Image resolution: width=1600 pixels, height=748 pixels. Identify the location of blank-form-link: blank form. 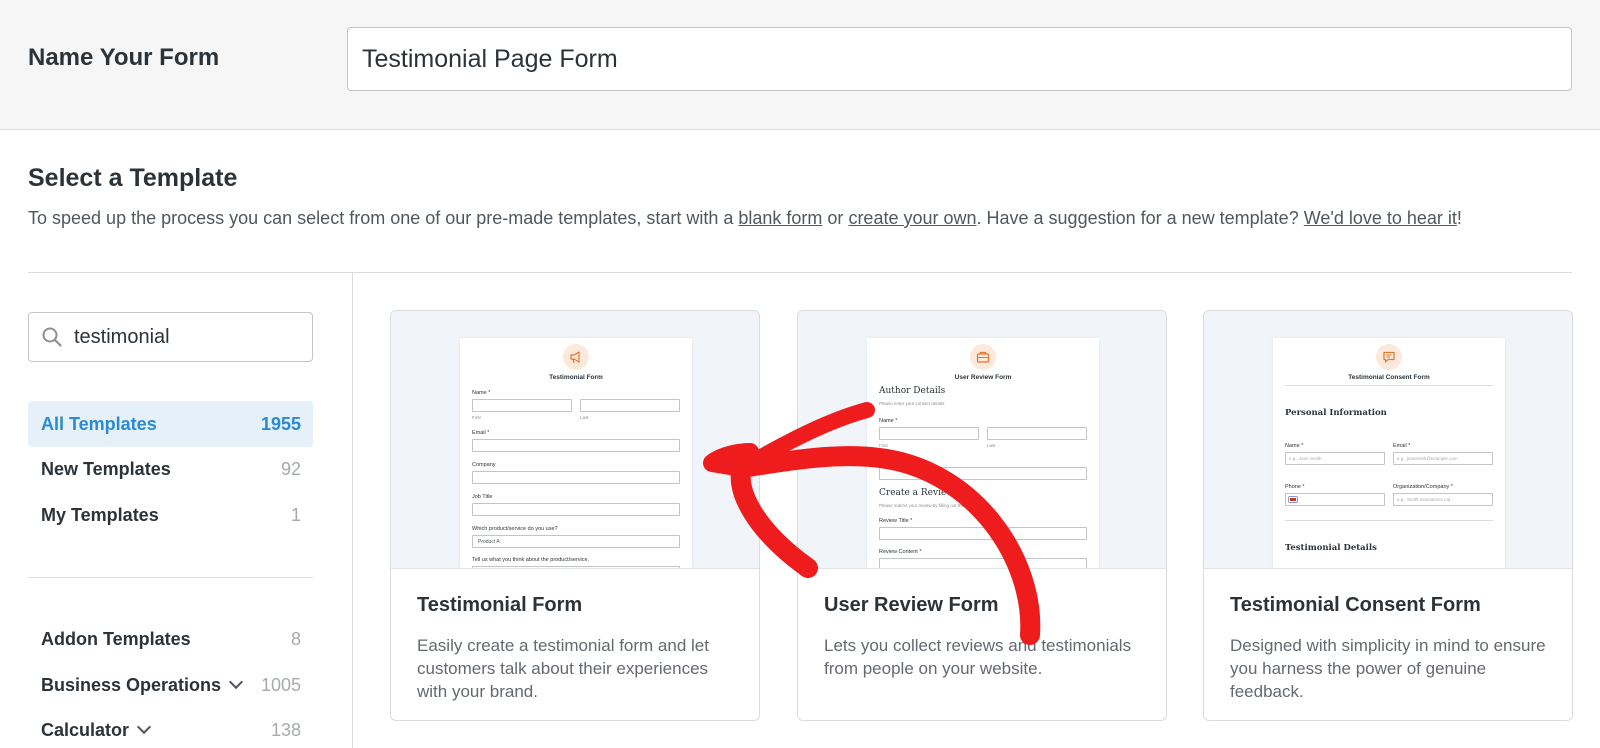
(780, 218).